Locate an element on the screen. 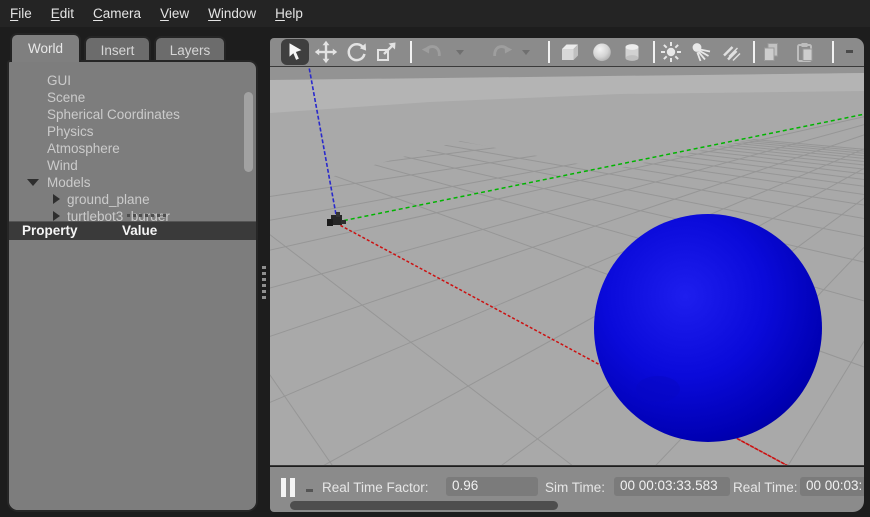 The width and height of the screenshot is (870, 517). copy-button is located at coordinates (771, 52).